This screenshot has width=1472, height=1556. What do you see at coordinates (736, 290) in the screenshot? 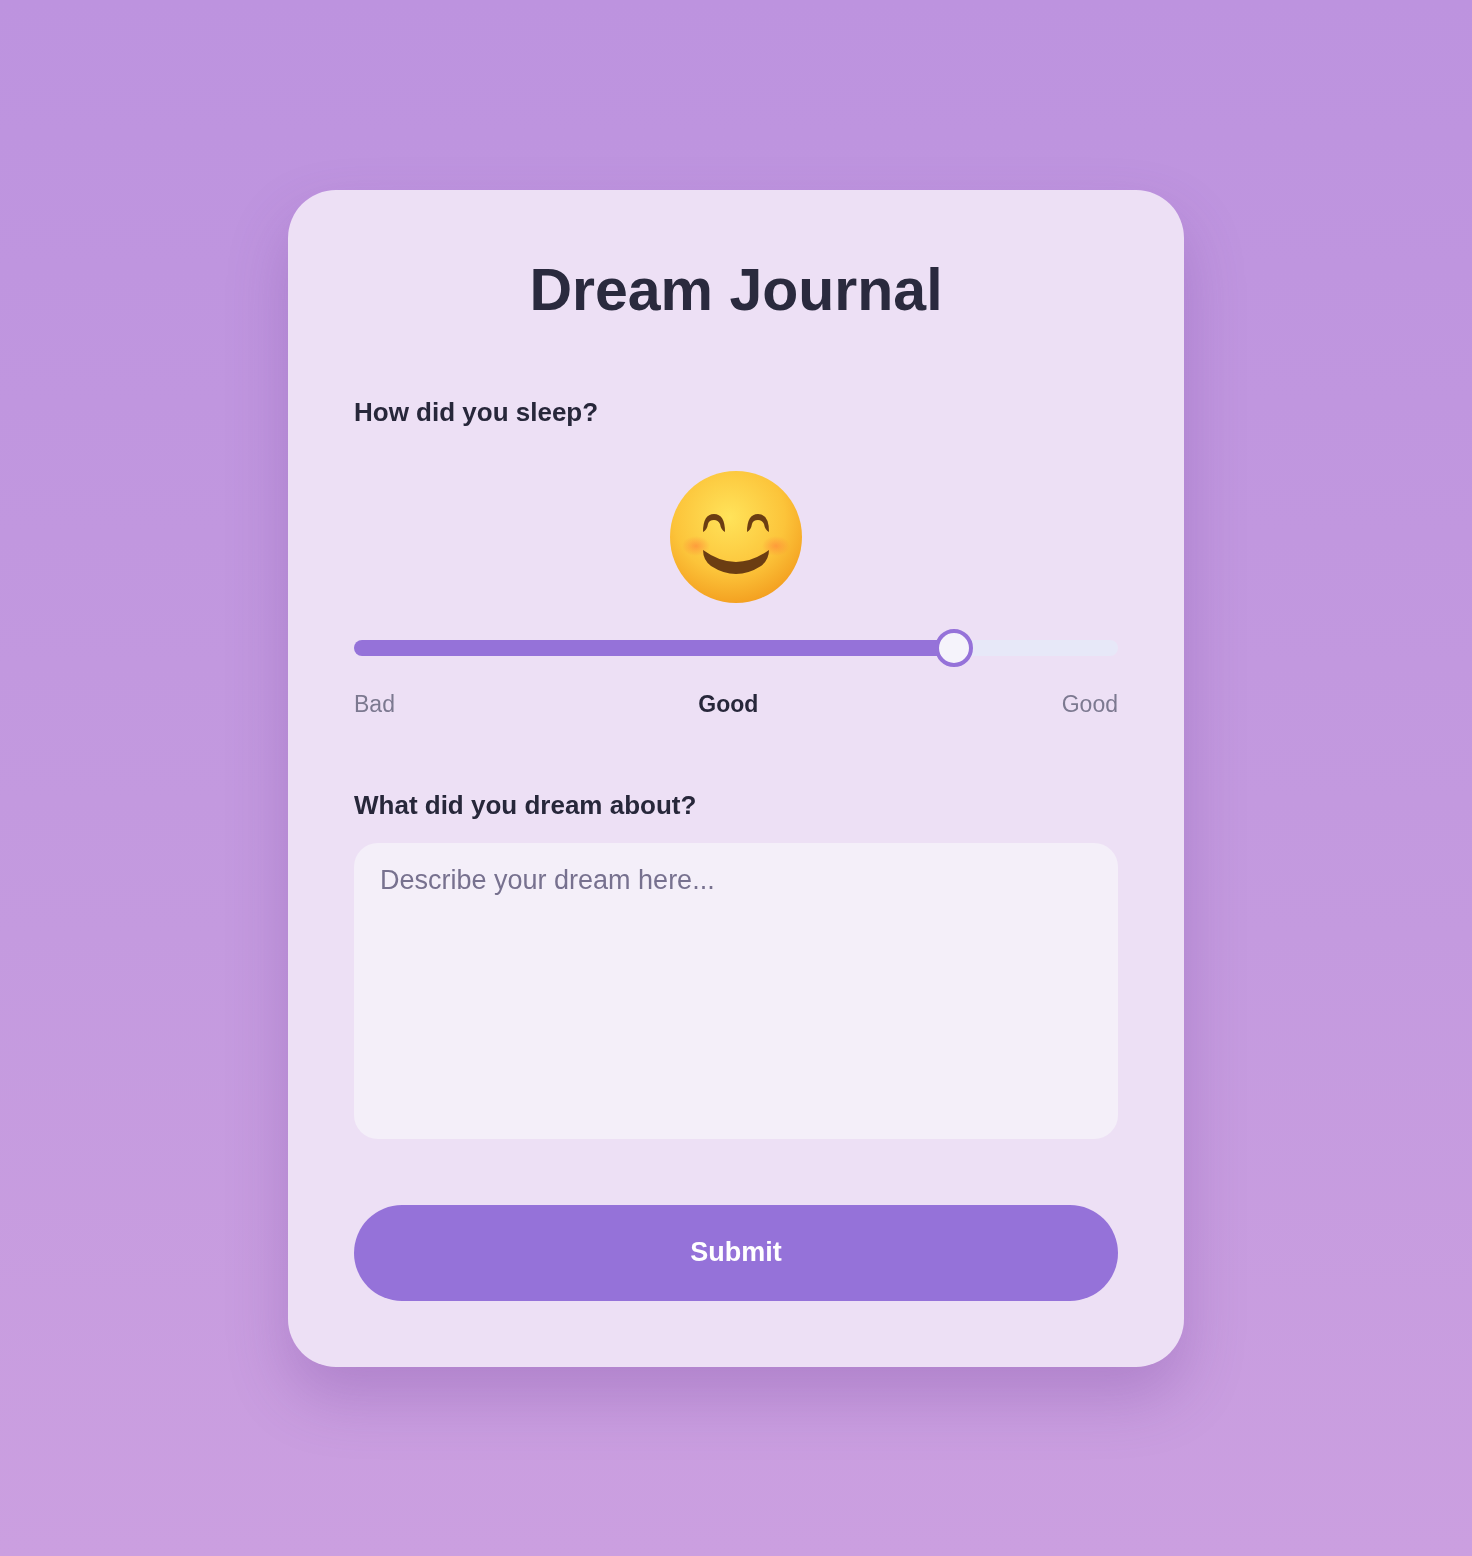
I see `card-title: Dream Journal` at bounding box center [736, 290].